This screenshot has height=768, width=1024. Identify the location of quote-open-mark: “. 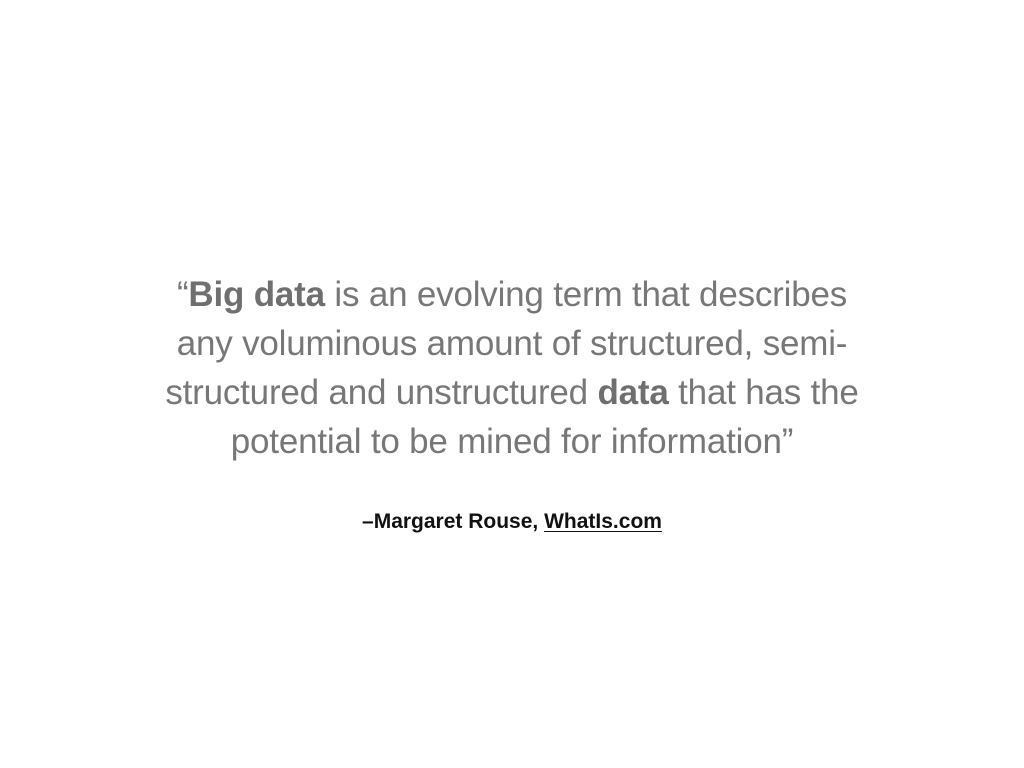
(182, 294).